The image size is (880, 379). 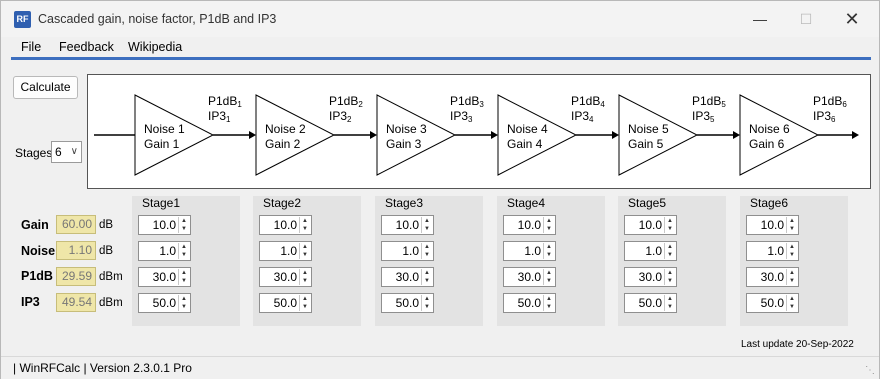 I want to click on menu-wikipedia: Wikipedia, so click(x=155, y=47).